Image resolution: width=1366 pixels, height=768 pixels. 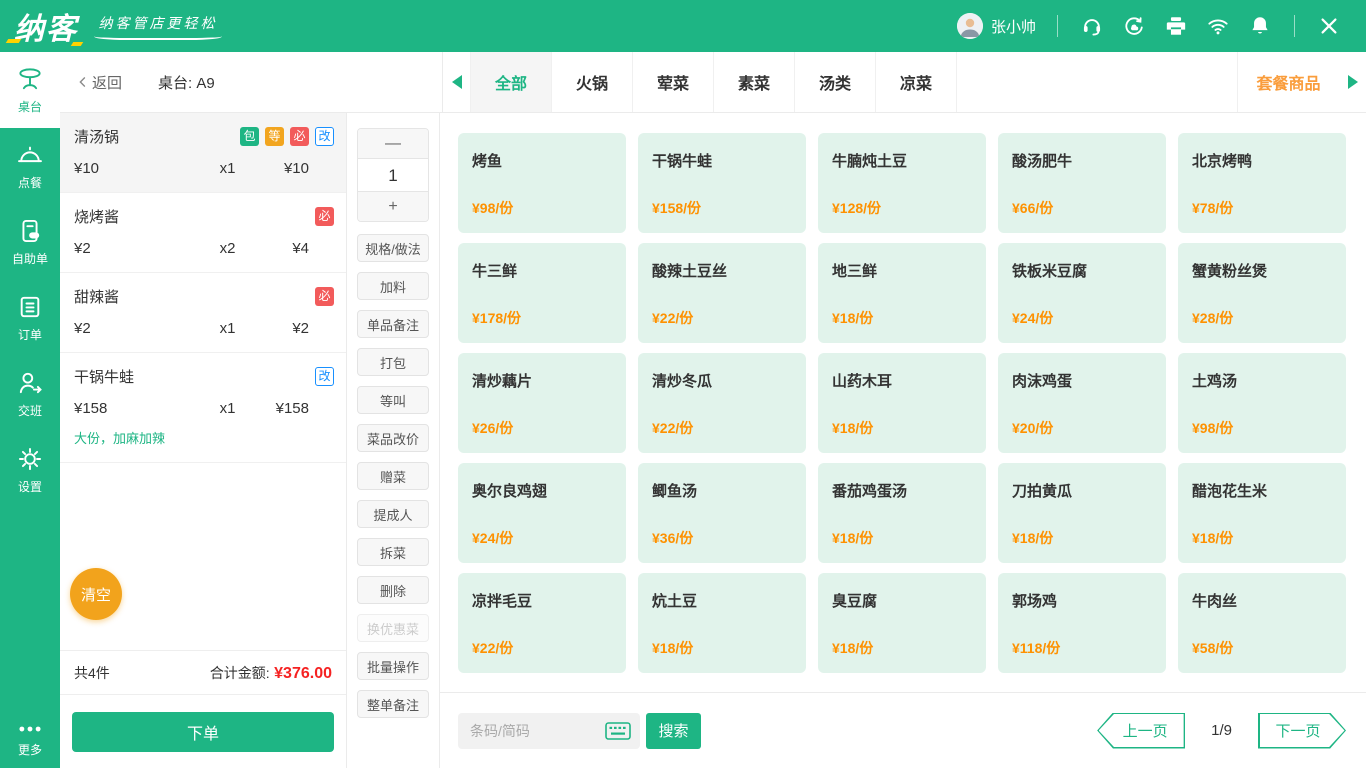 What do you see at coordinates (754, 82) in the screenshot?
I see `tab-素菜: 素菜` at bounding box center [754, 82].